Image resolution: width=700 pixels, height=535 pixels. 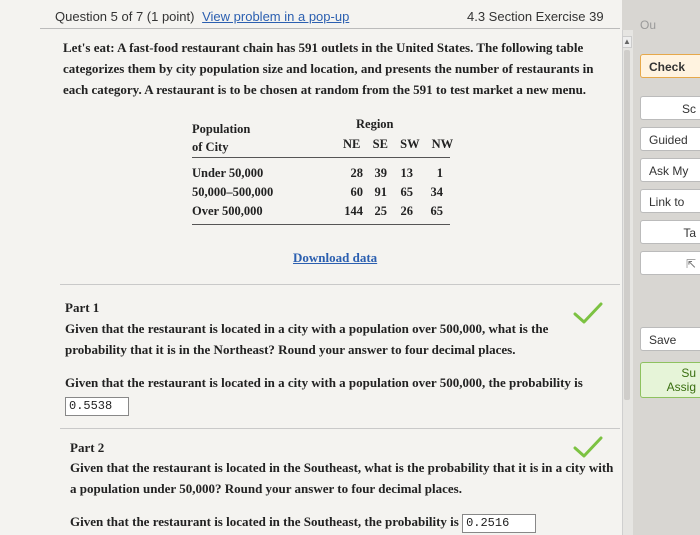 What do you see at coordinates (499, 523) in the screenshot?
I see `part2-answer-field: 0.2516` at bounding box center [499, 523].